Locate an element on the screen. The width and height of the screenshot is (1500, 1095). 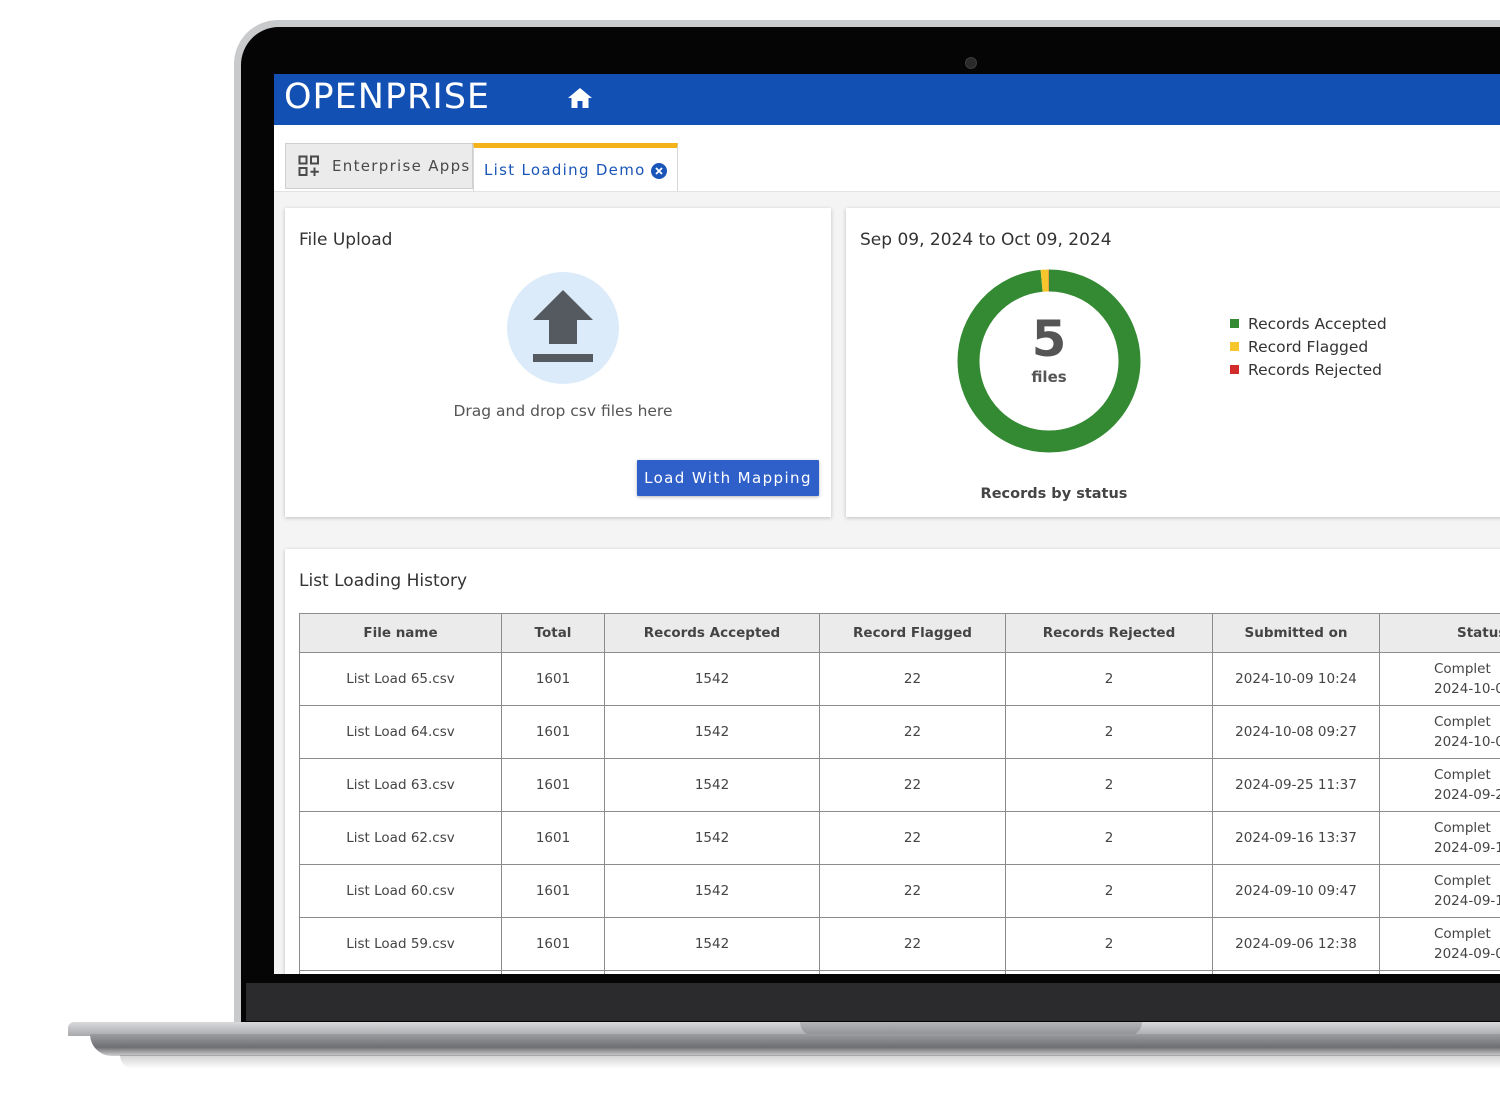
cell-submitted-on: 2024-09-10 09:47 is located at coordinates (1296, 891).